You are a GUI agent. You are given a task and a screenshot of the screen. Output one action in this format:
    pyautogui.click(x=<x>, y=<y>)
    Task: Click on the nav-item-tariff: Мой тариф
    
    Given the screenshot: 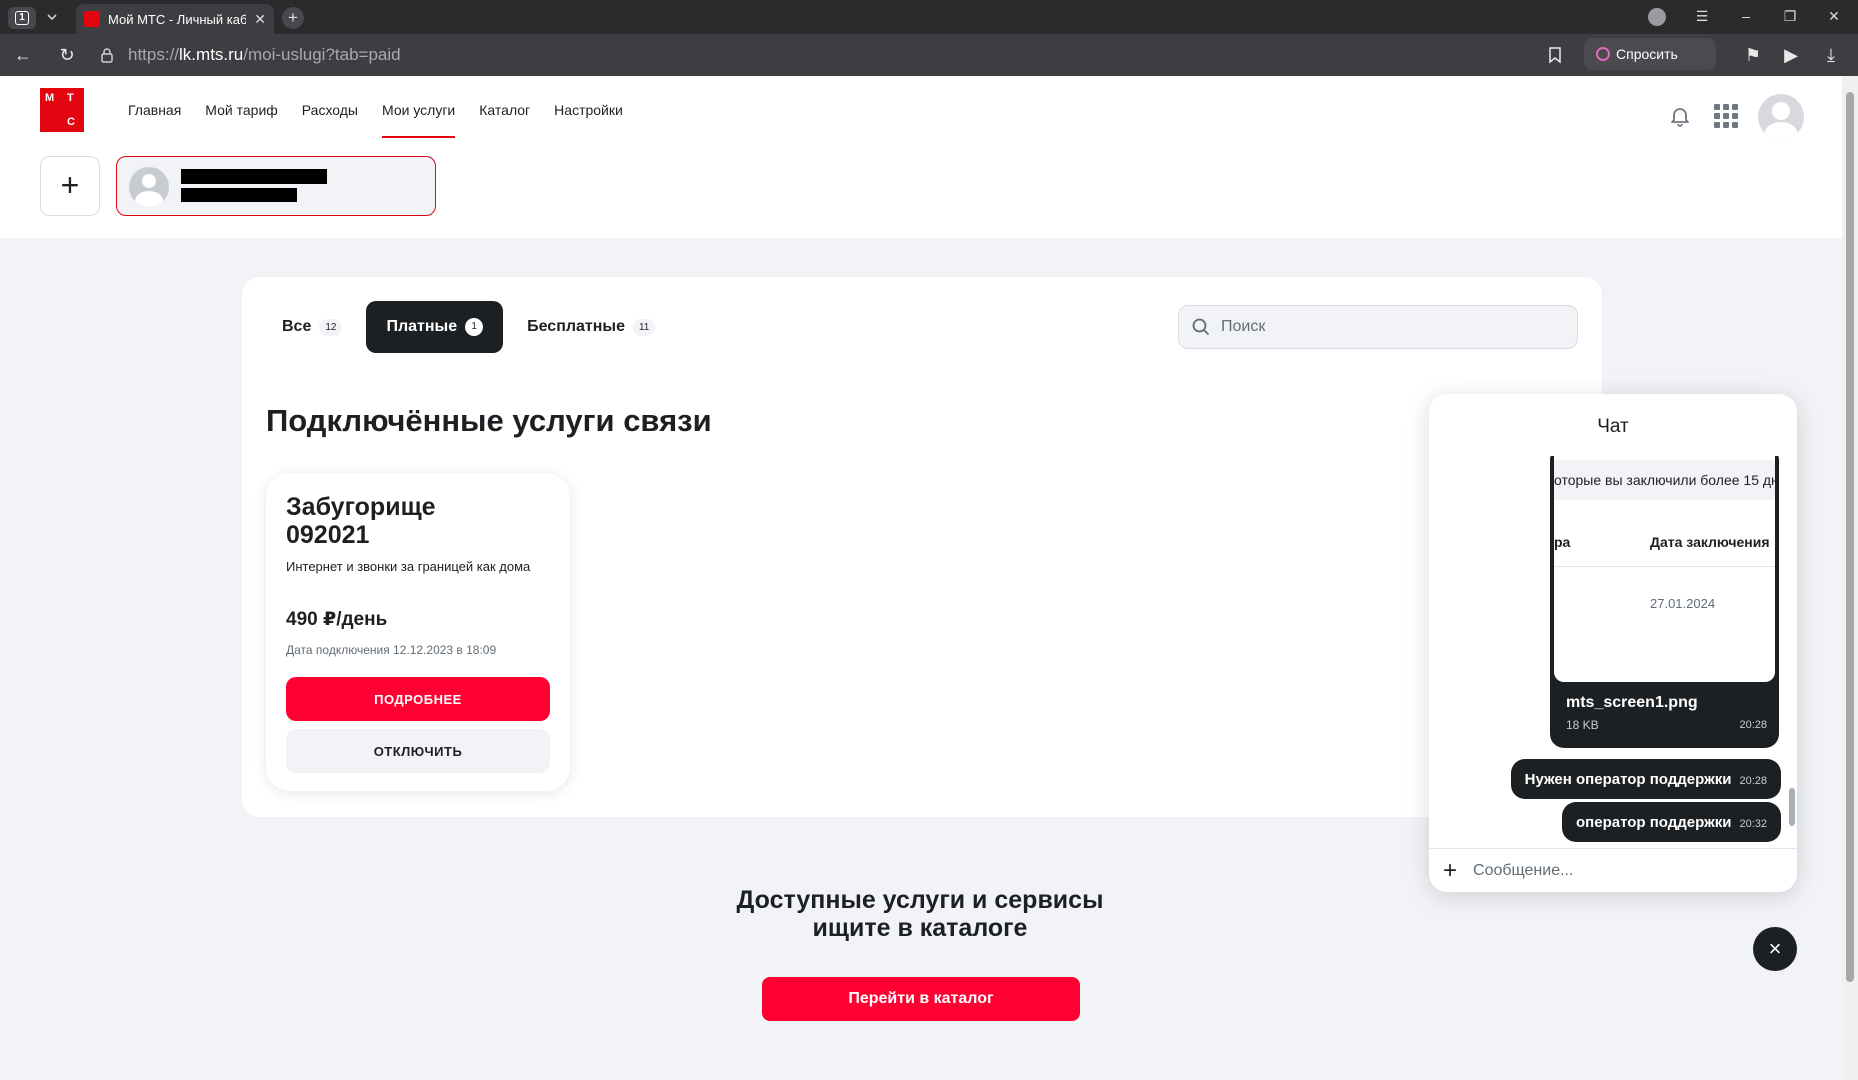 What is the action you would take?
    pyautogui.click(x=241, y=120)
    